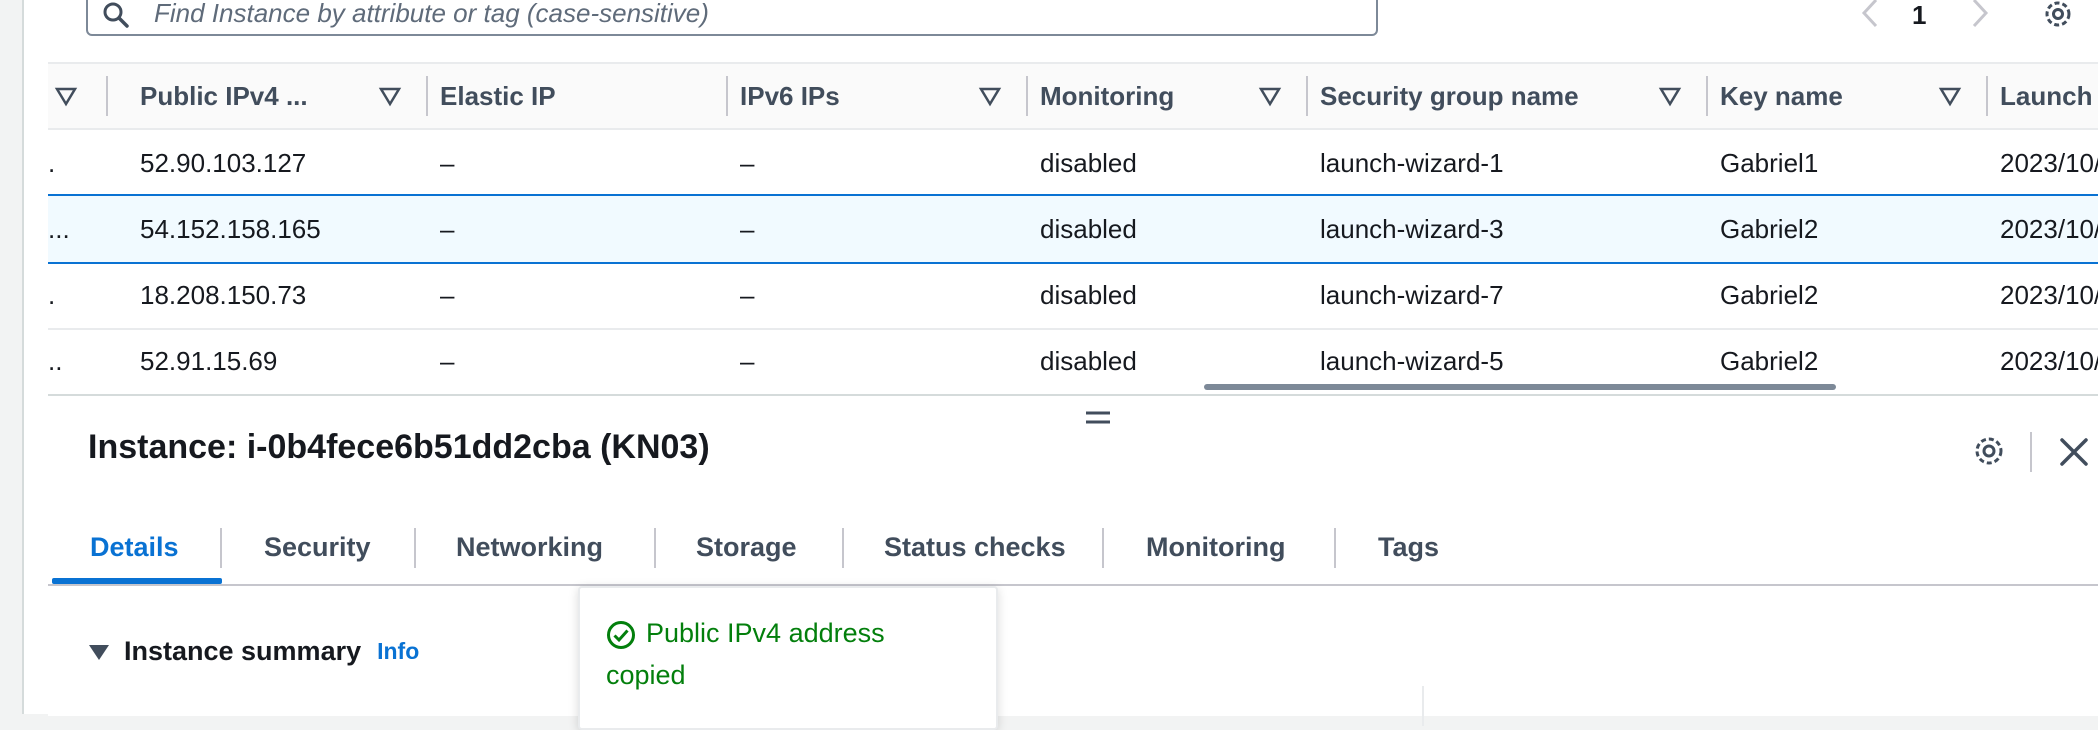  I want to click on cell-security-group: launch-wizard-1, so click(1412, 163).